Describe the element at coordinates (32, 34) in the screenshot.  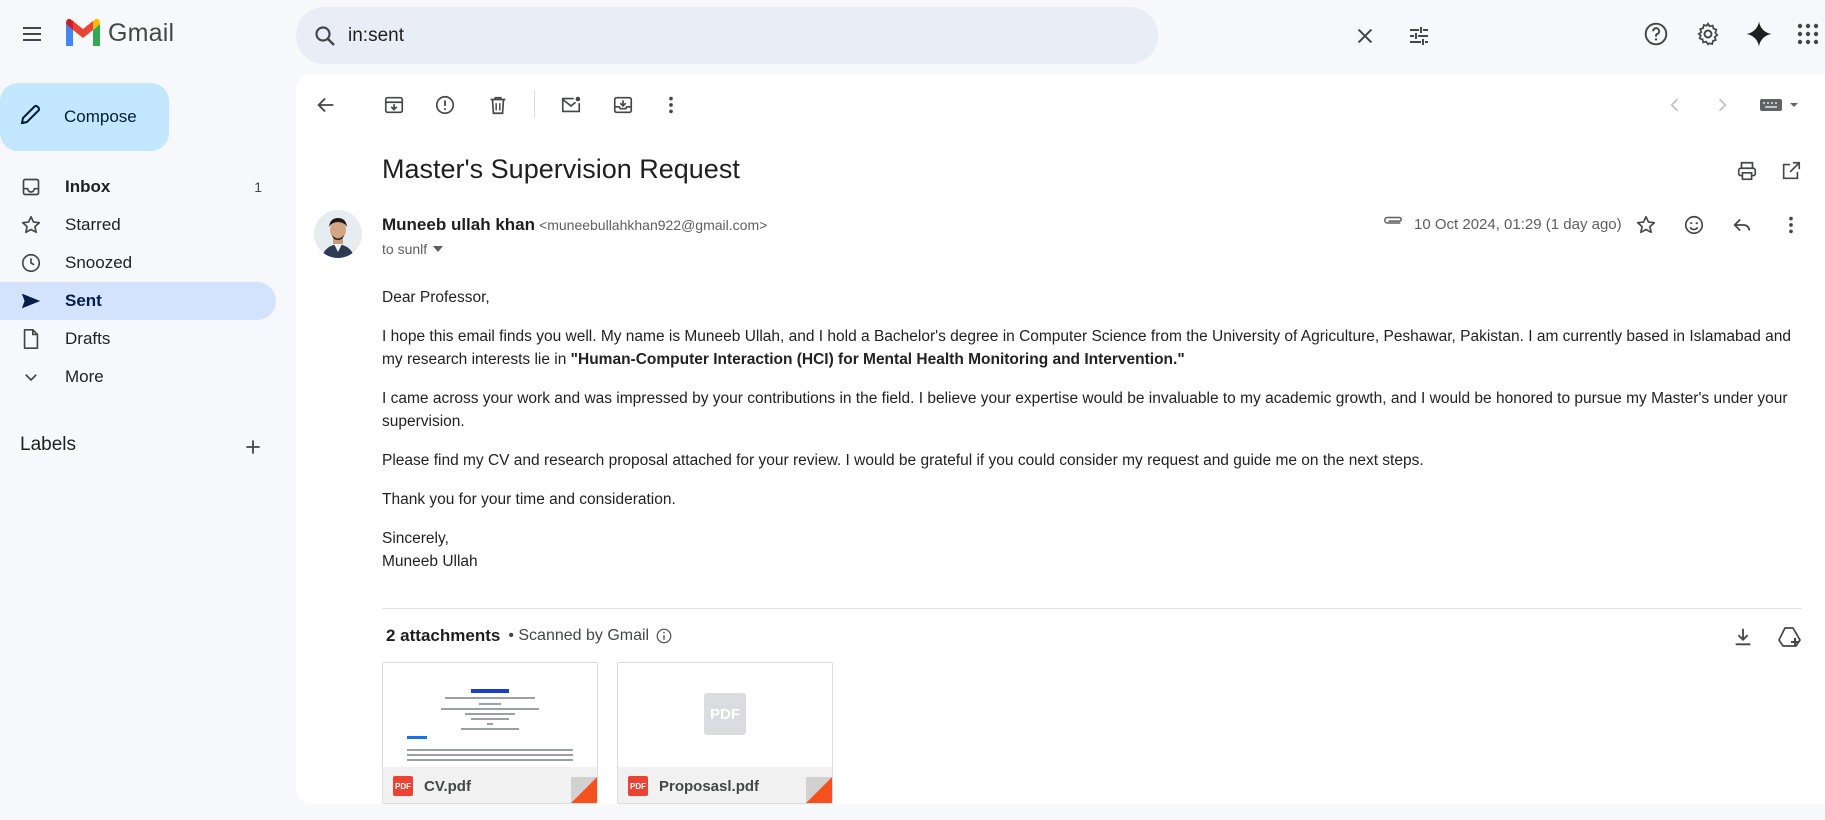
I see `menu-icon` at that location.